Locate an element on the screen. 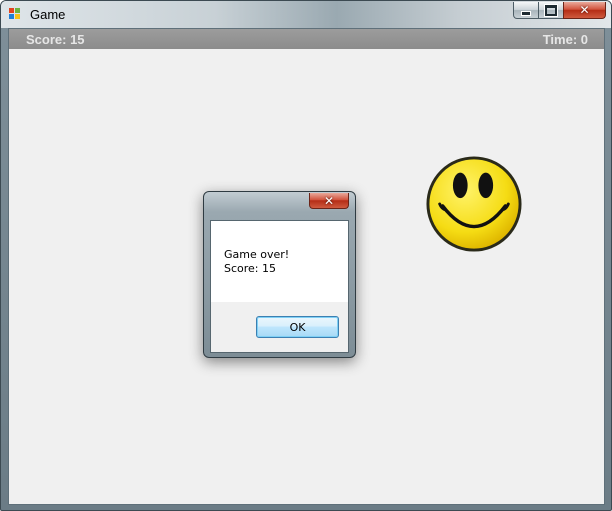 This screenshot has width=612, height=511. close-button: ✕ is located at coordinates (584, 10).